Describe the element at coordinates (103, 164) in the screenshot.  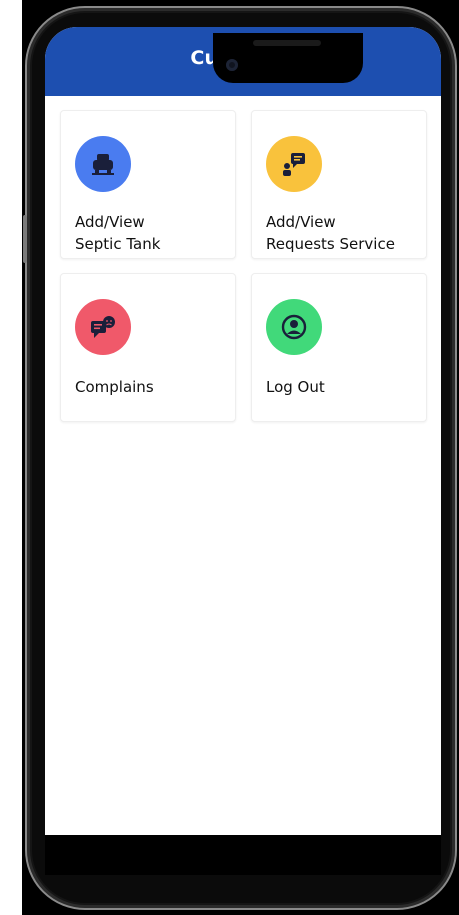
I see `septic-tank-icon` at that location.